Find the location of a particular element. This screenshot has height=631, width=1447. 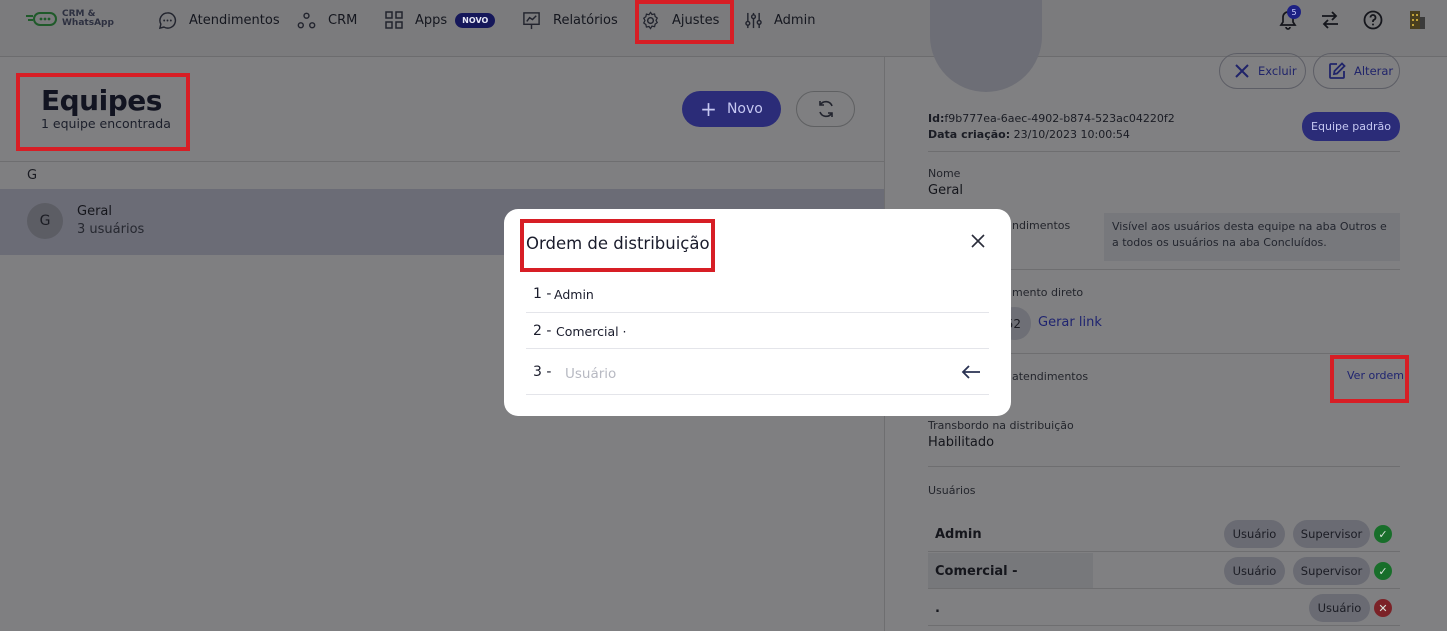

order-user-name: Admin is located at coordinates (574, 294).